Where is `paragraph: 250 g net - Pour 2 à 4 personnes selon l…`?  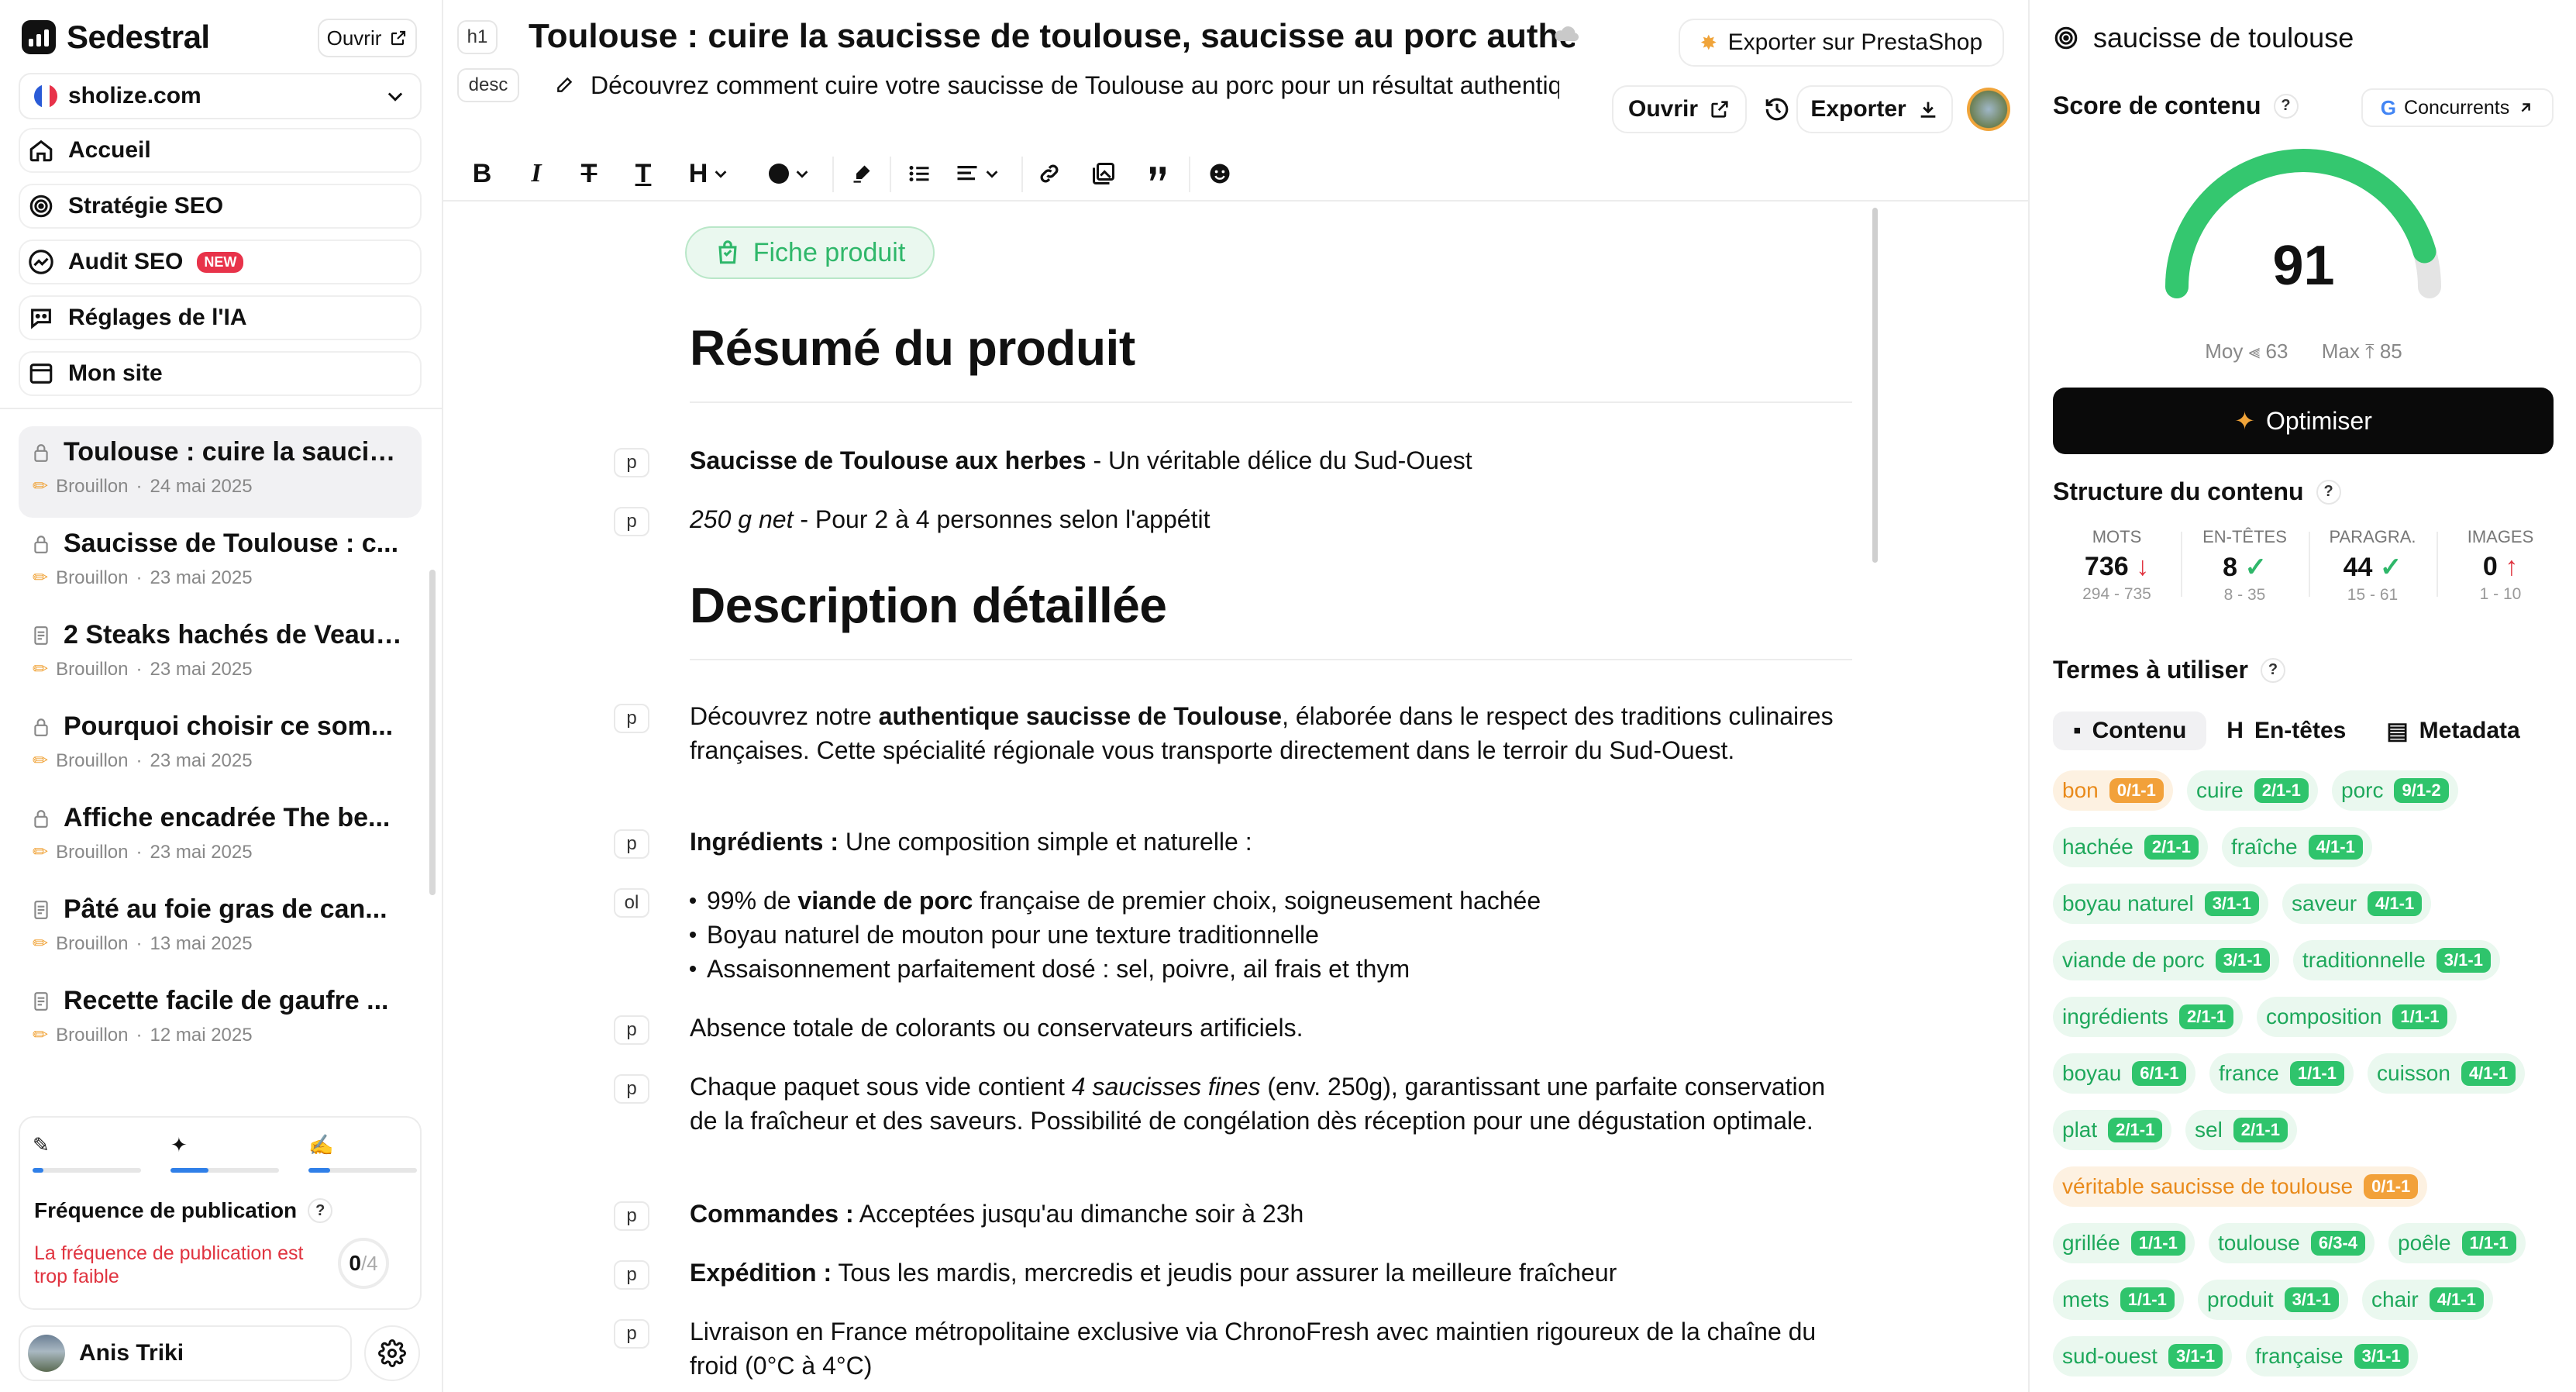
paragraph: 250 g net - Pour 2 à 4 personnes selon l… is located at coordinates (1271, 519).